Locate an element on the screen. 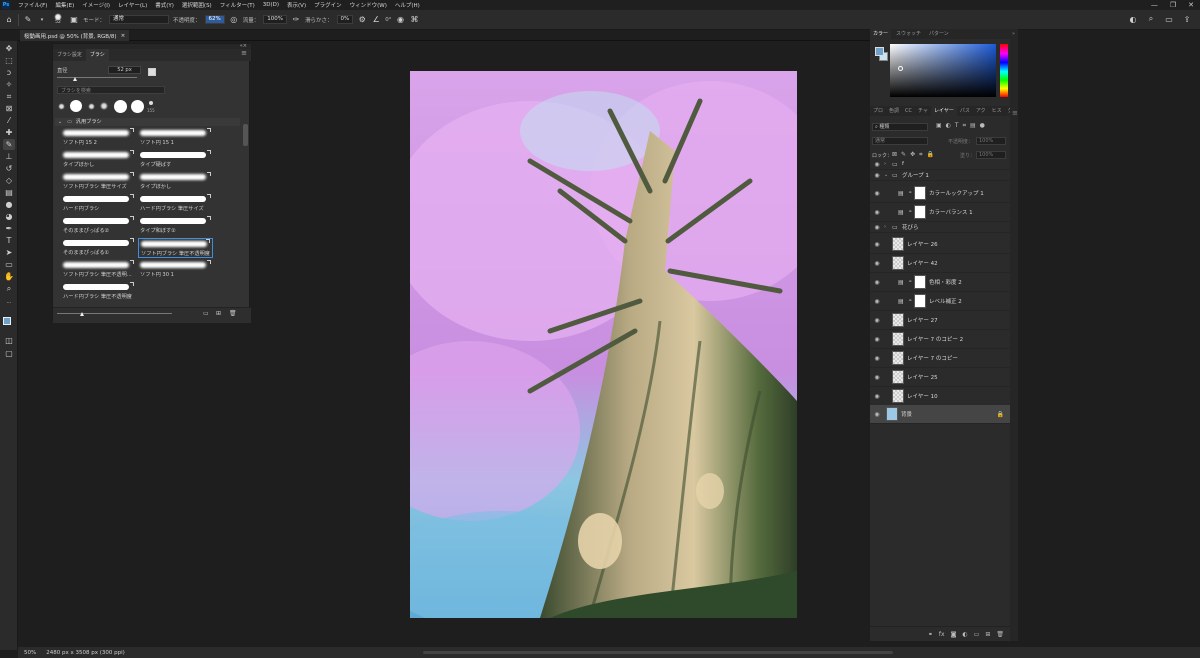 The width and height of the screenshot is (1200, 658). filter-toggle-icon: ● is located at coordinates (982, 126).